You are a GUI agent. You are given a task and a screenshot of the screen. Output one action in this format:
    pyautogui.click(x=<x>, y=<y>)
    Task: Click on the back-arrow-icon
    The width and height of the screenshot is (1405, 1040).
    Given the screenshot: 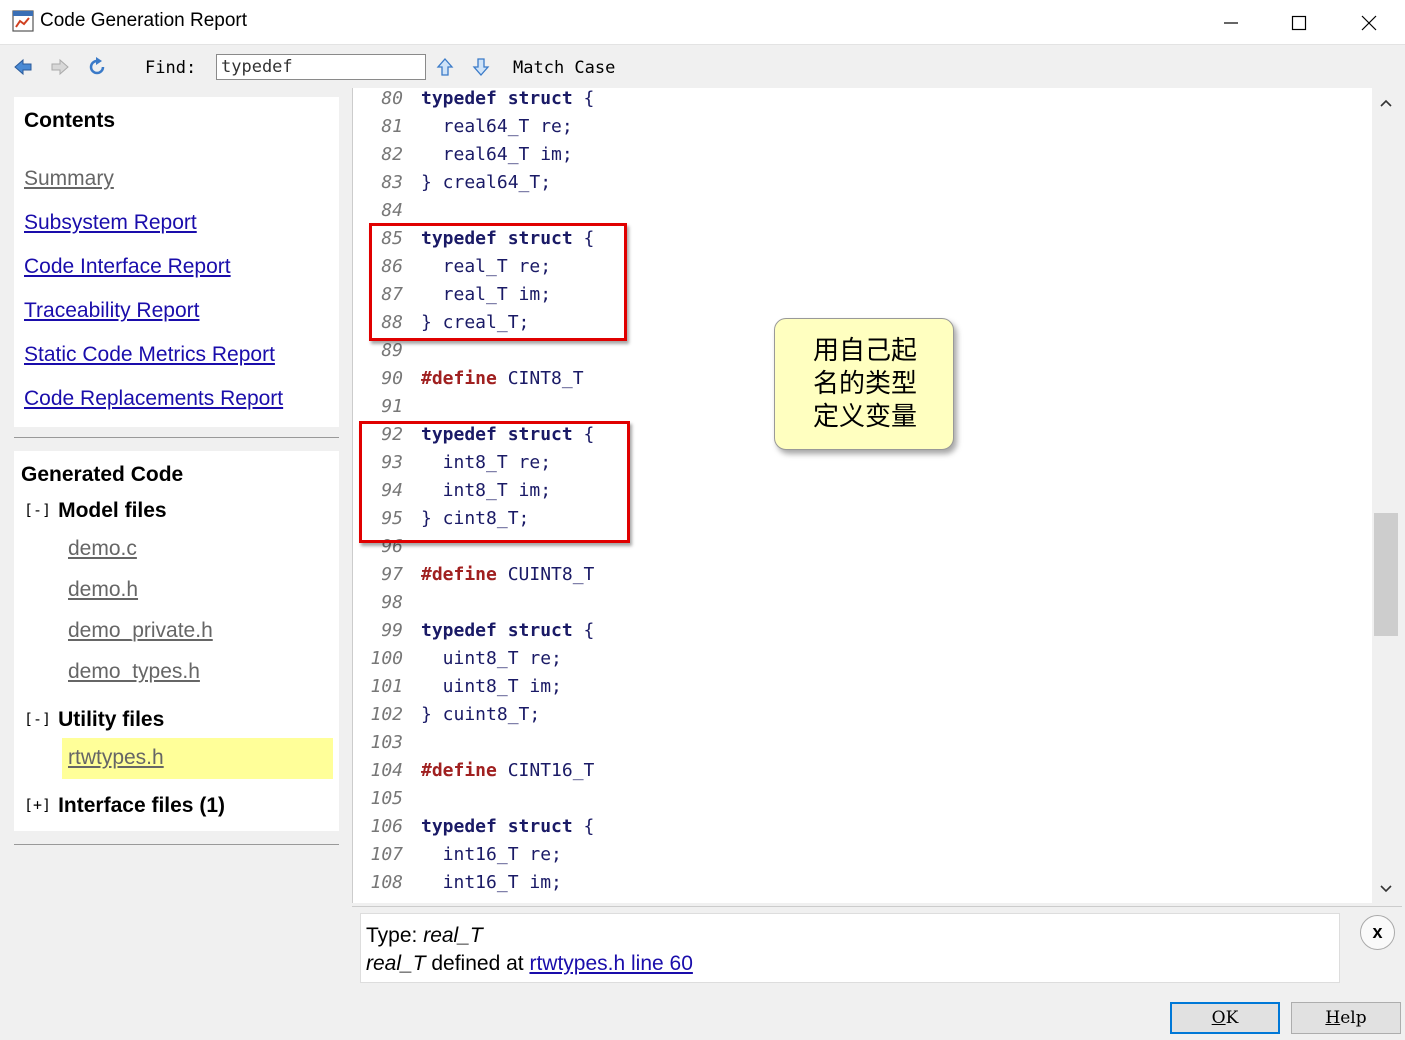 What is the action you would take?
    pyautogui.click(x=23, y=67)
    